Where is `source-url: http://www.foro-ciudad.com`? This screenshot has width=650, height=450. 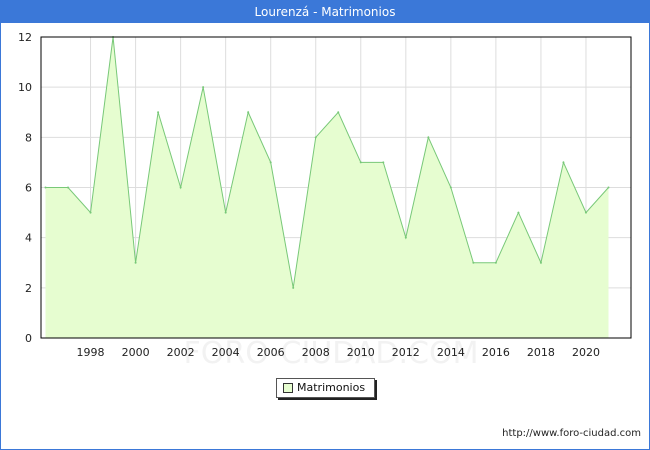 source-url: http://www.foro-ciudad.com is located at coordinates (571, 433).